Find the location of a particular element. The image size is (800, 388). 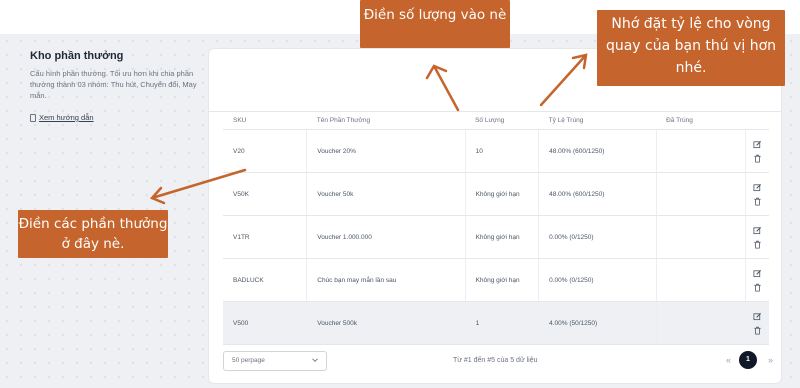

perpage-value: 50 perpage is located at coordinates (248, 360).